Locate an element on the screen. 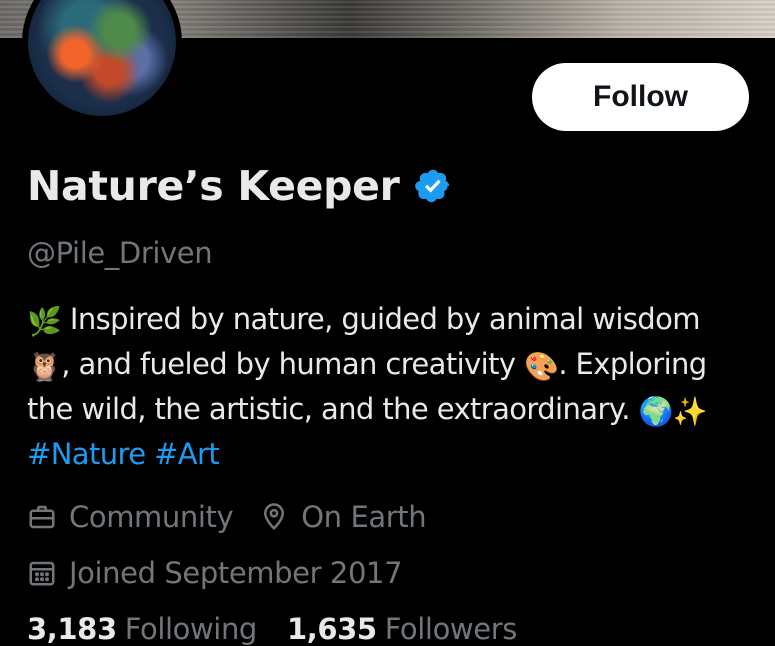  following-link: 3,183 Following is located at coordinates (142, 629).